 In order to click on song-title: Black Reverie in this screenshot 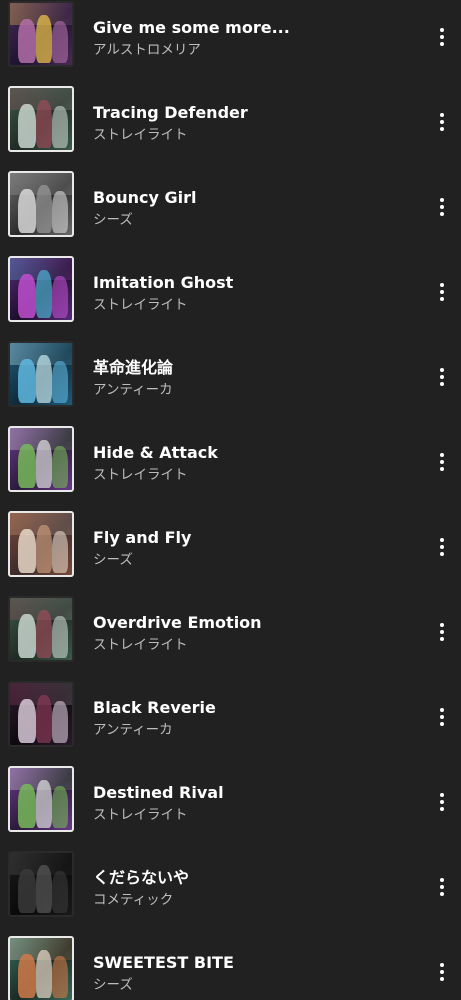, I will do `click(154, 707)`.